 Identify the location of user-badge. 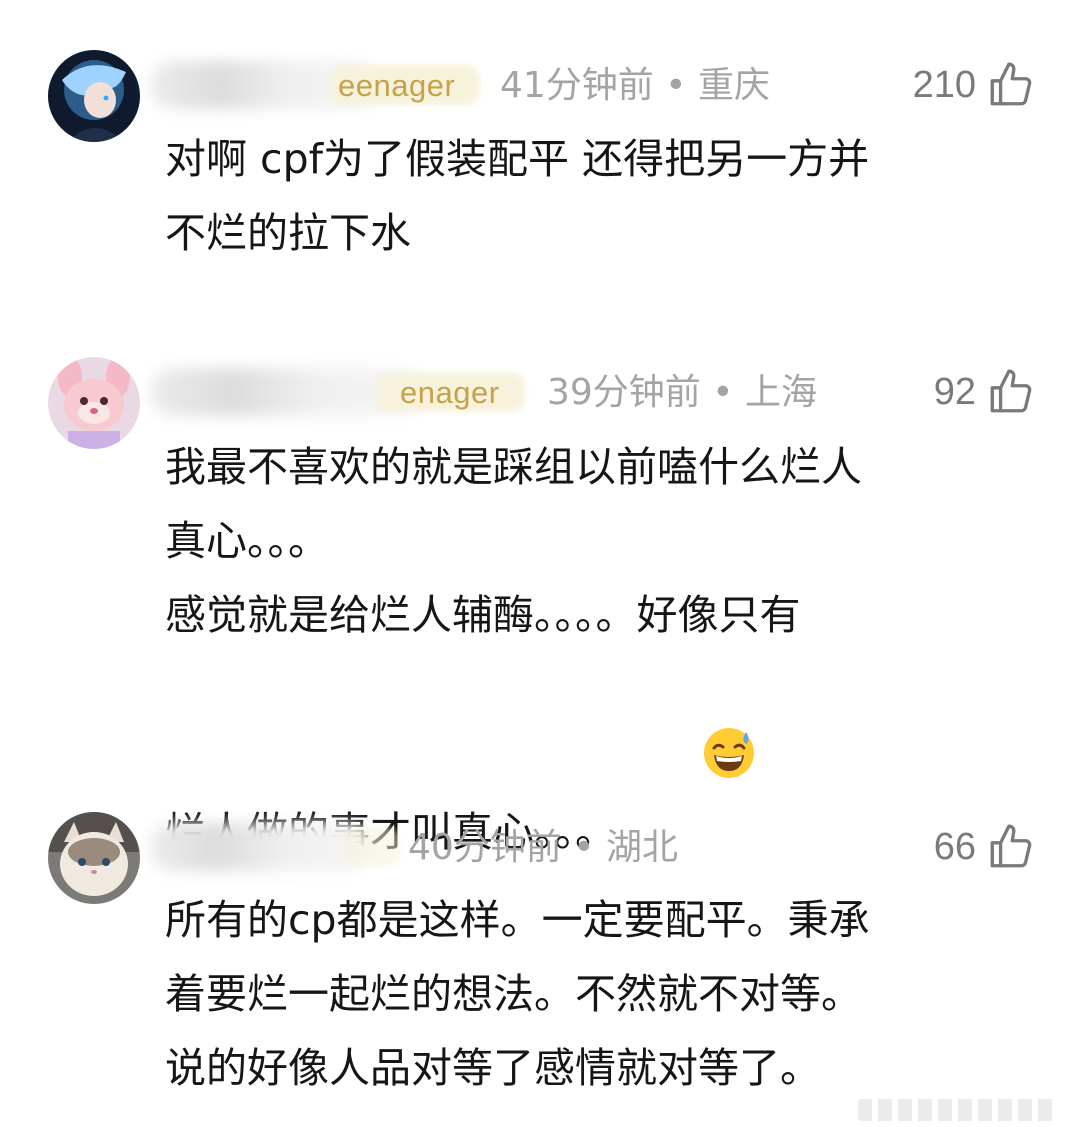
(370, 847).